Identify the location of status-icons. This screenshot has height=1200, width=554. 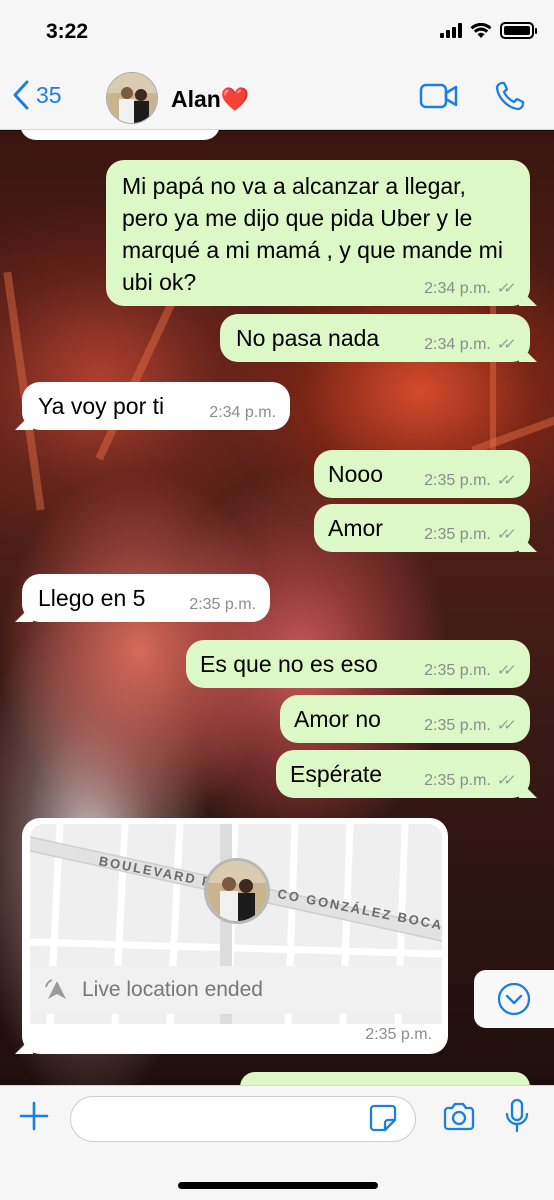
(488, 30).